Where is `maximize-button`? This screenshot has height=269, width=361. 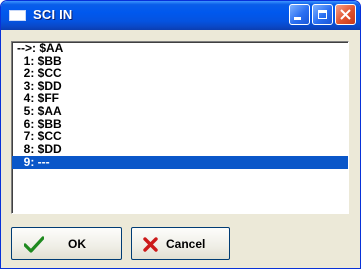 maximize-button is located at coordinates (322, 14).